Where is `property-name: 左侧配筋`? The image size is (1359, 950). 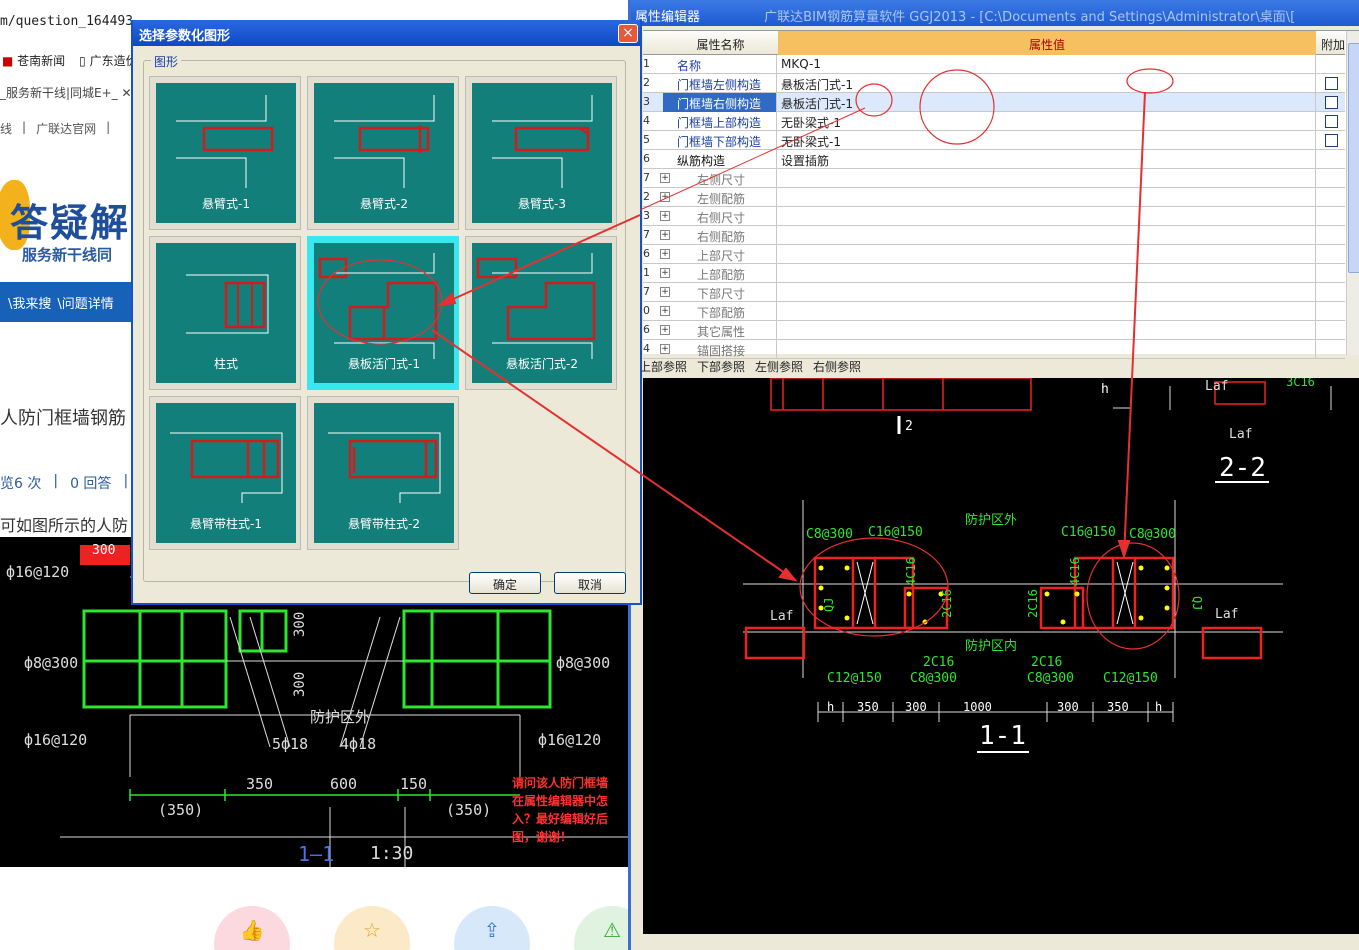 property-name: 左侧配筋 is located at coordinates (720, 197).